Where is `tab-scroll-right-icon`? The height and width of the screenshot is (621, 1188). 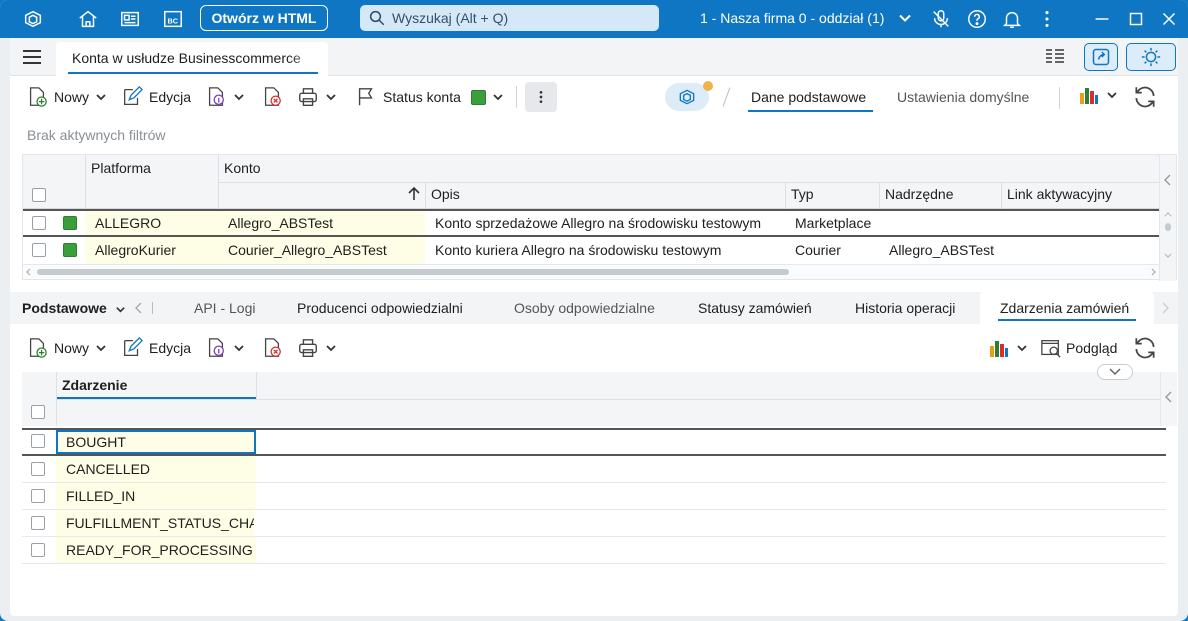 tab-scroll-right-icon is located at coordinates (1165, 308).